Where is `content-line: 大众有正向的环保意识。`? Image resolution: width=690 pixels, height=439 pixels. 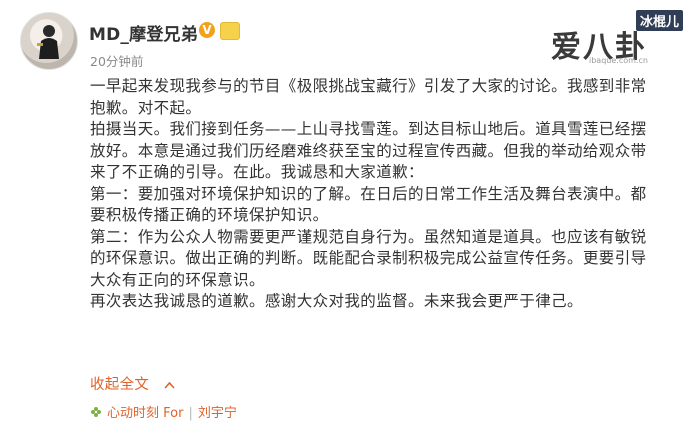
content-line: 大众有正向的环保意识。 is located at coordinates (177, 279).